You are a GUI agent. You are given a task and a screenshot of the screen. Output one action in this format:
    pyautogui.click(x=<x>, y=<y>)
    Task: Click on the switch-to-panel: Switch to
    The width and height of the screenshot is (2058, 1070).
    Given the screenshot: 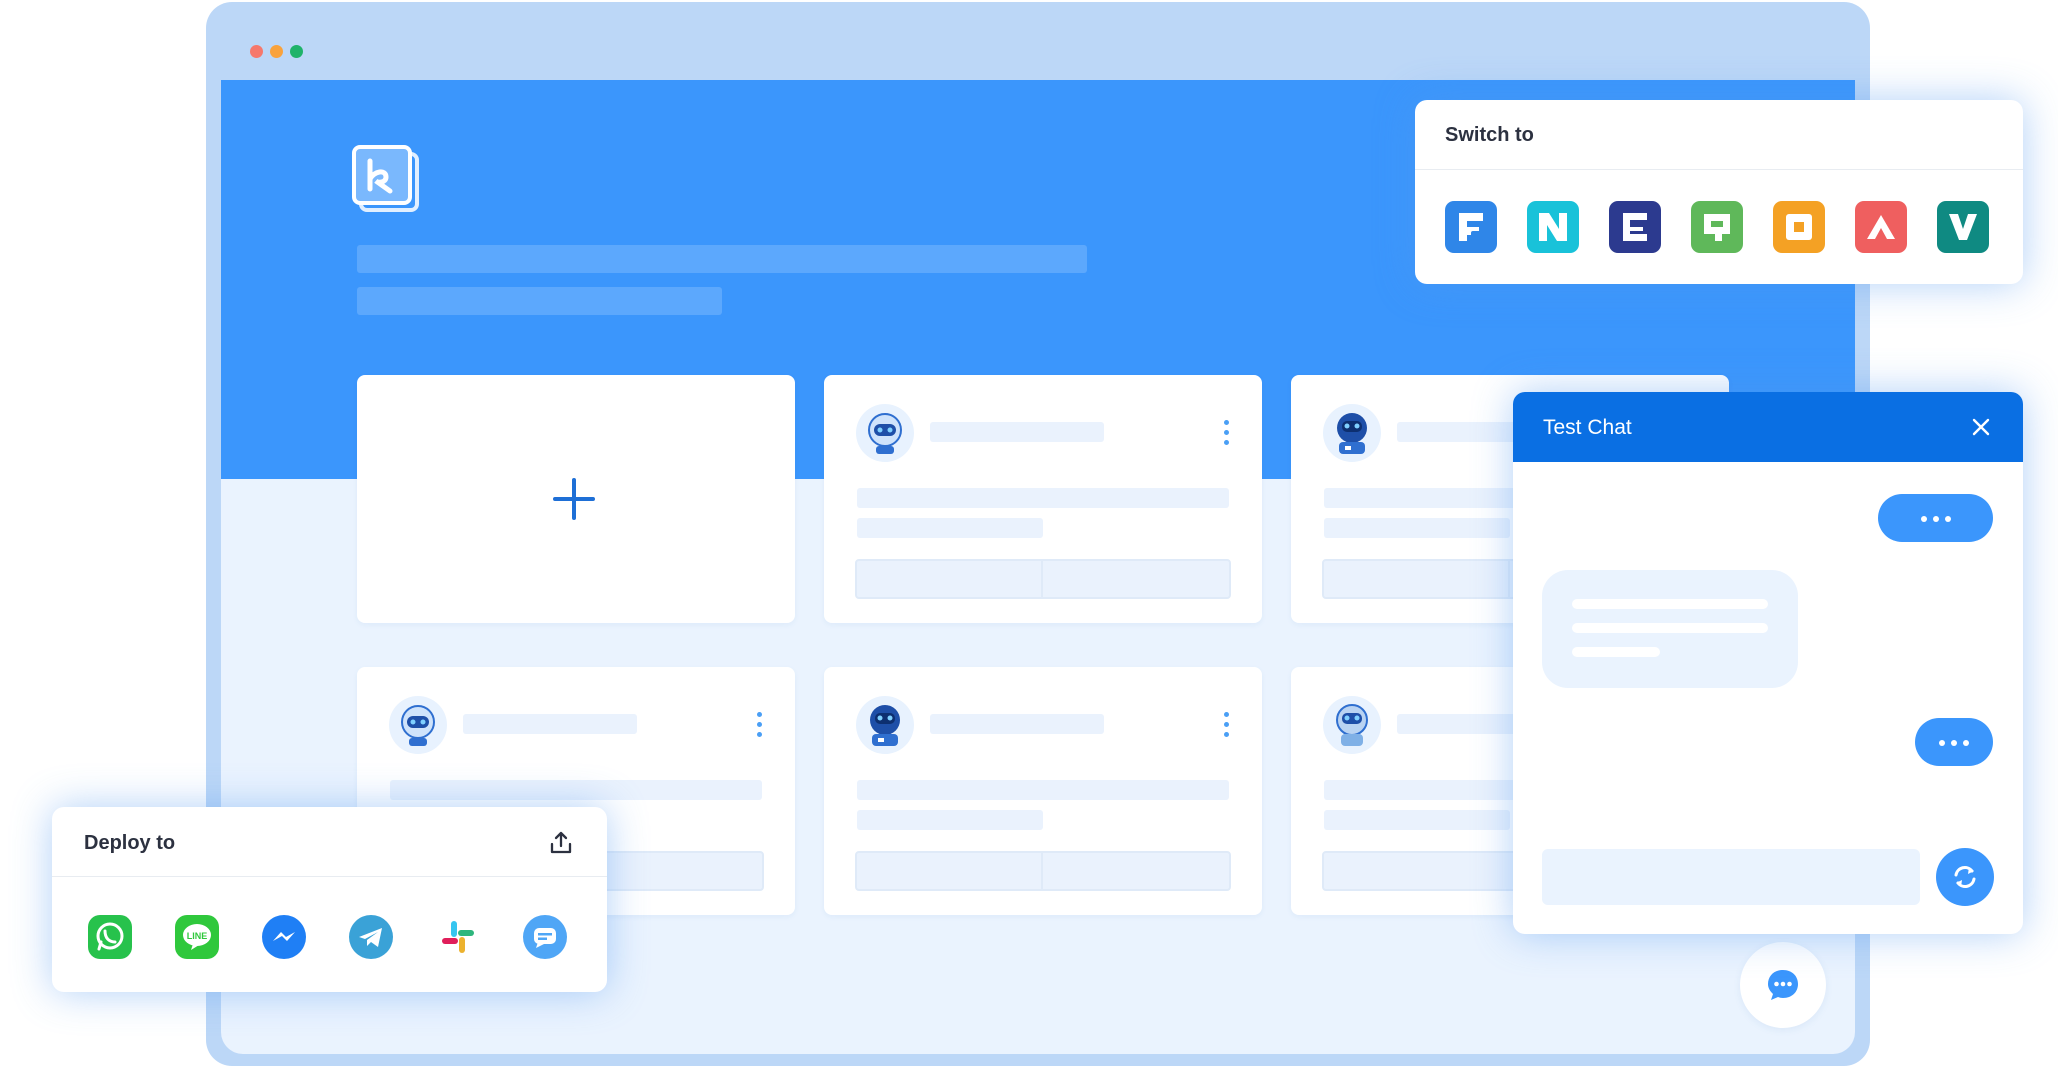 What is the action you would take?
    pyautogui.click(x=1719, y=192)
    